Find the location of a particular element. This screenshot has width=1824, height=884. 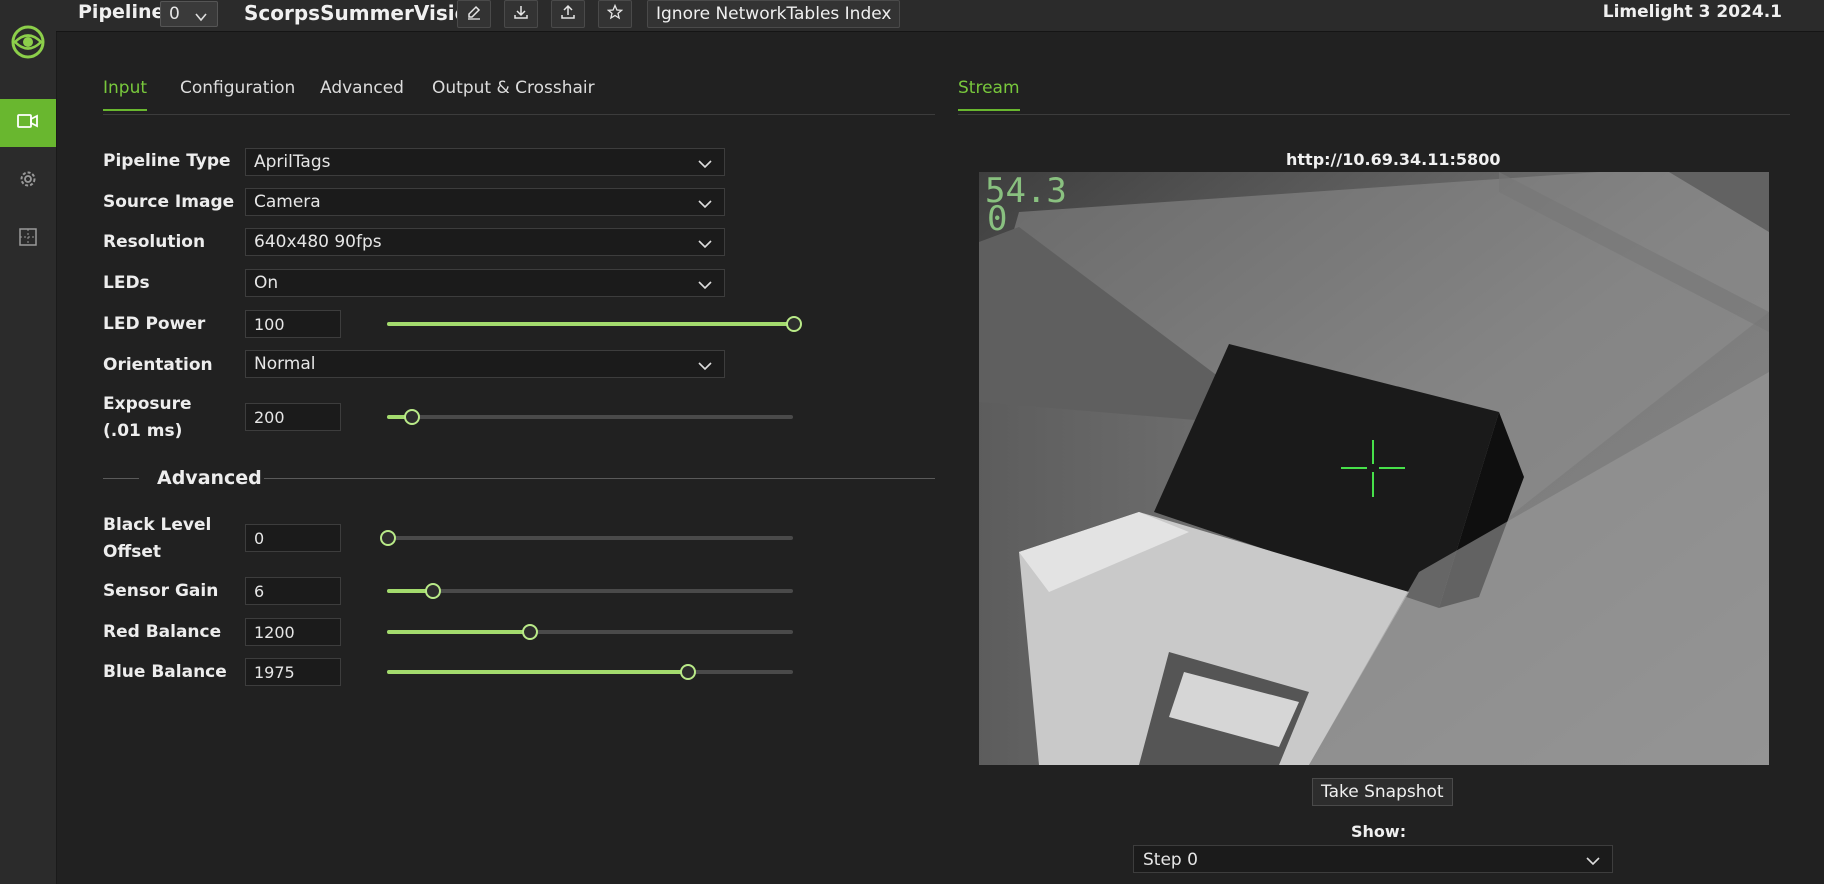

exposure-label: Exposure (.01 ms) is located at coordinates (147, 417).